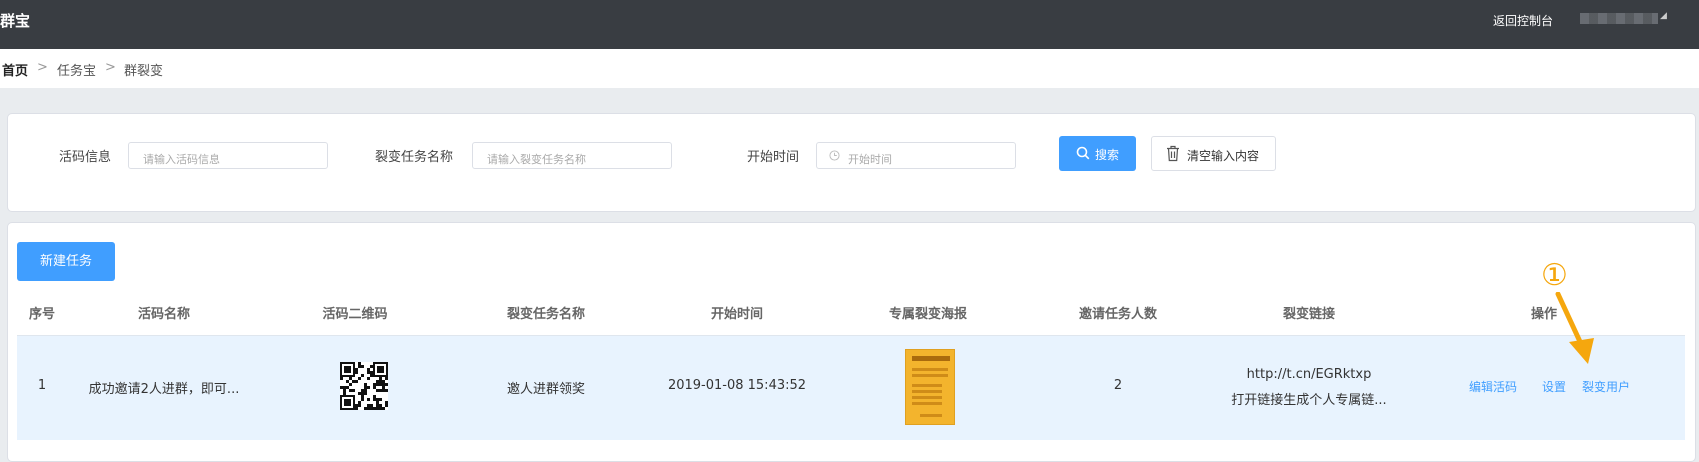  I want to click on poster-thumbnail, so click(930, 387).